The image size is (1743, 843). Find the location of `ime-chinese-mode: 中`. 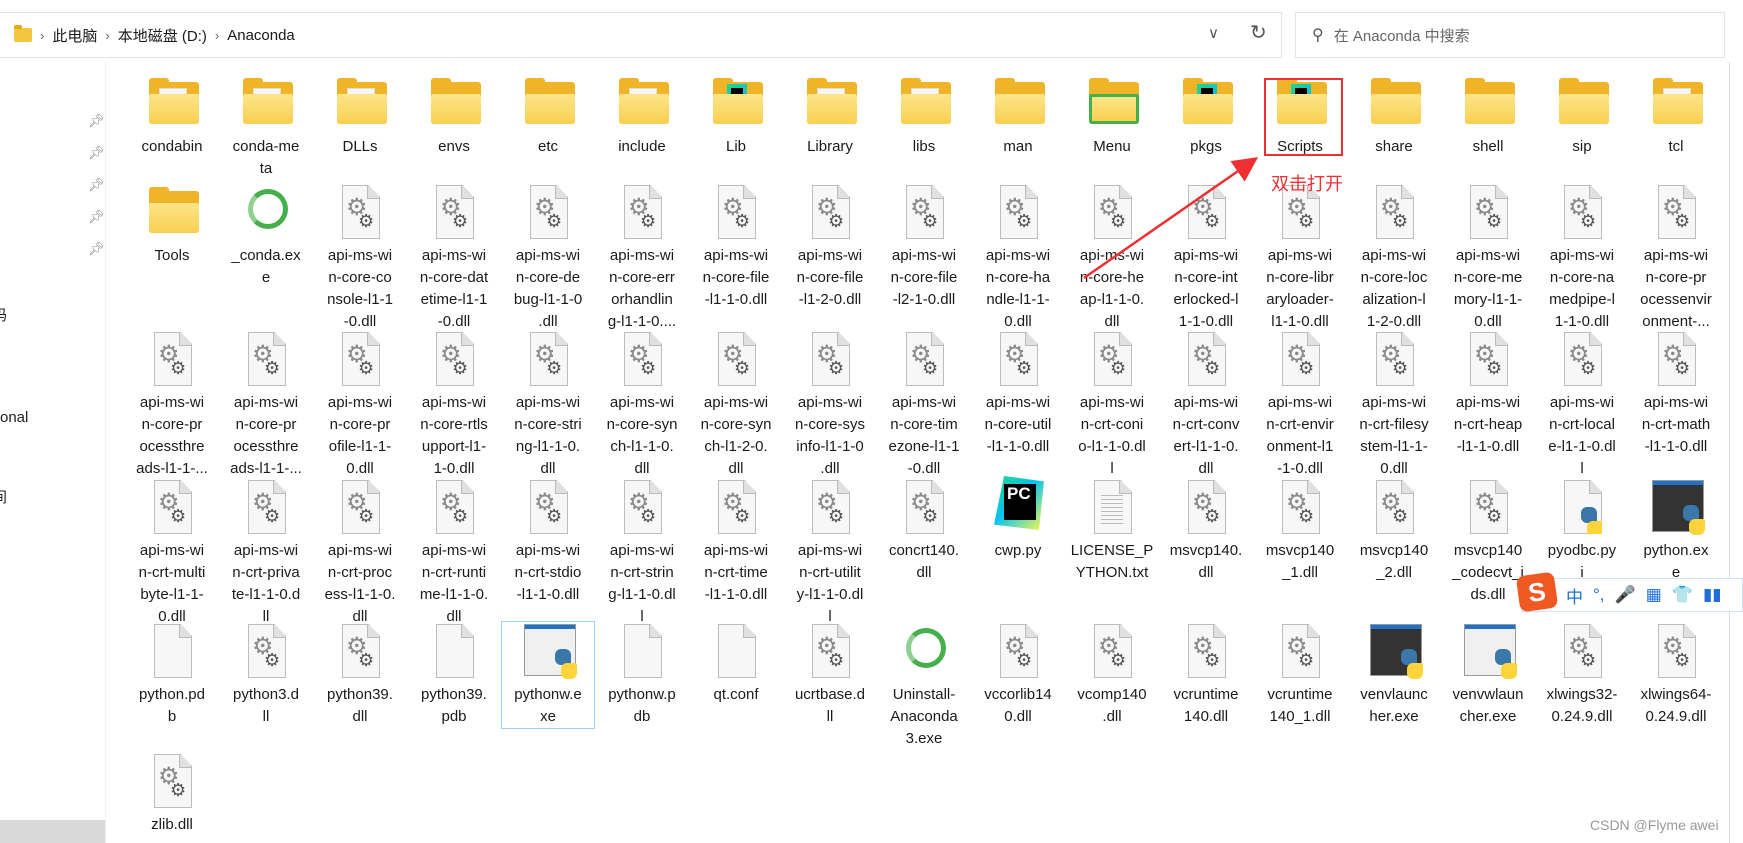

ime-chinese-mode: 中 is located at coordinates (1574, 595).